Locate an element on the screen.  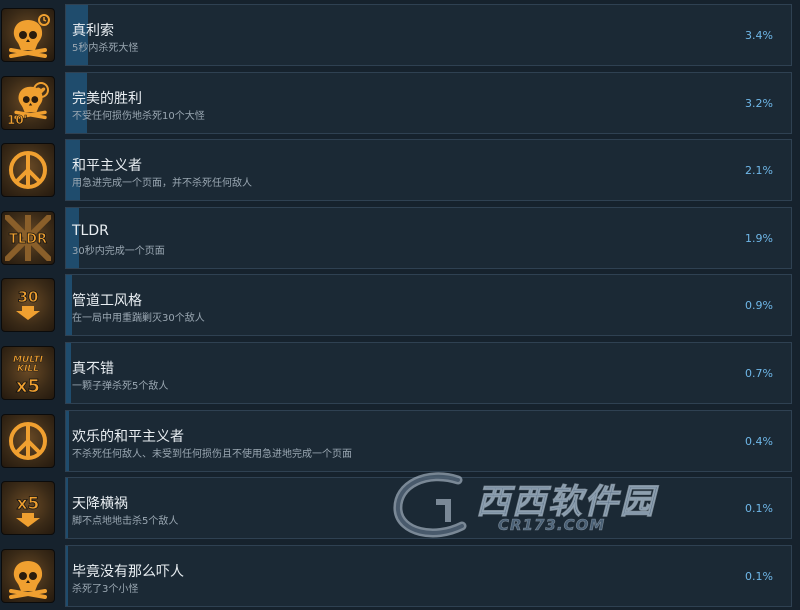
achievement-row: TLDR TLDR 30秒内完成一个页面 1.9% is located at coordinates (400, 238).